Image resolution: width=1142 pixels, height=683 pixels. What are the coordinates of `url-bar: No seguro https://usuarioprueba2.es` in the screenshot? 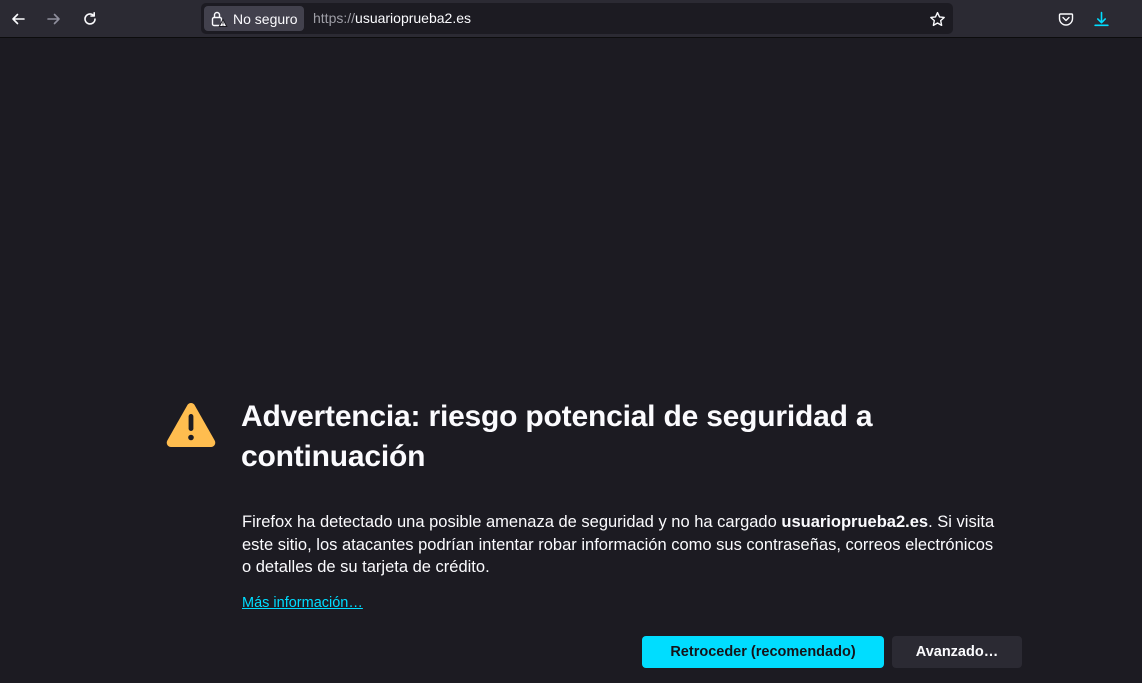 It's located at (577, 18).